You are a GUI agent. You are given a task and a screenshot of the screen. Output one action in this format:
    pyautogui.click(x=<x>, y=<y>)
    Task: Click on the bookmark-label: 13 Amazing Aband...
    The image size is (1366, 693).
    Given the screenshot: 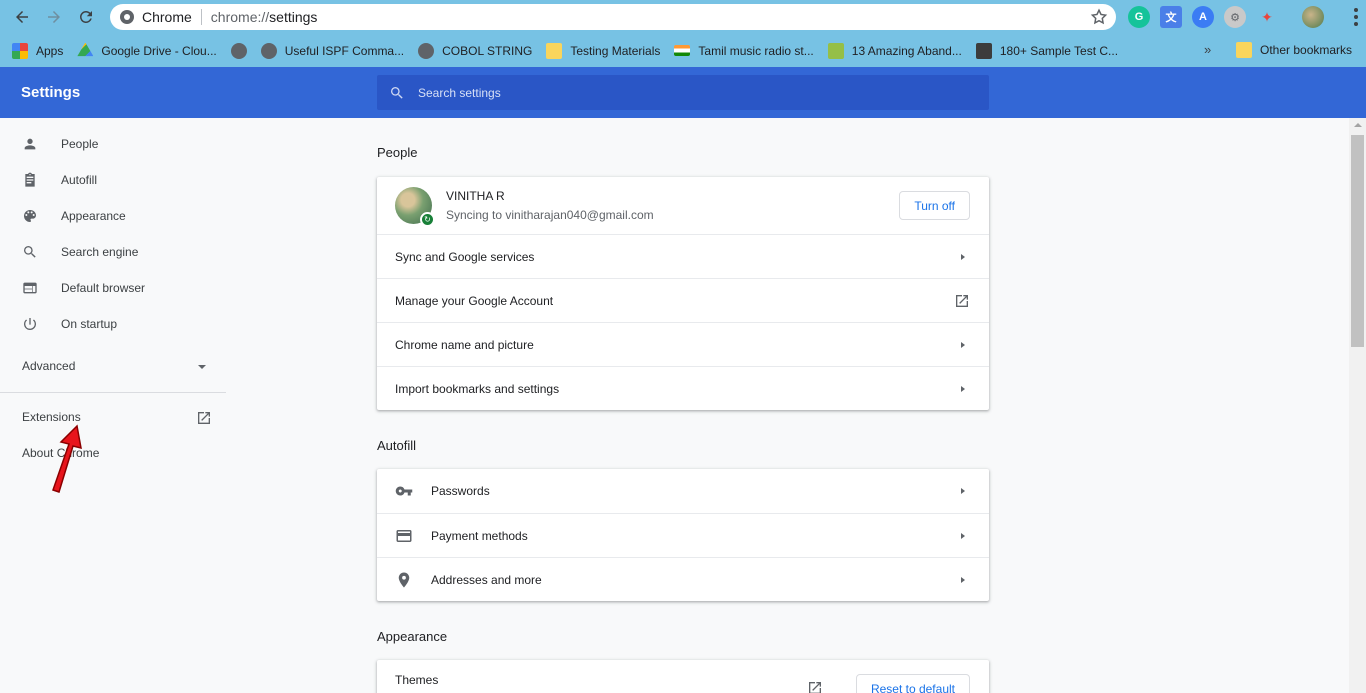 What is the action you would take?
    pyautogui.click(x=906, y=50)
    